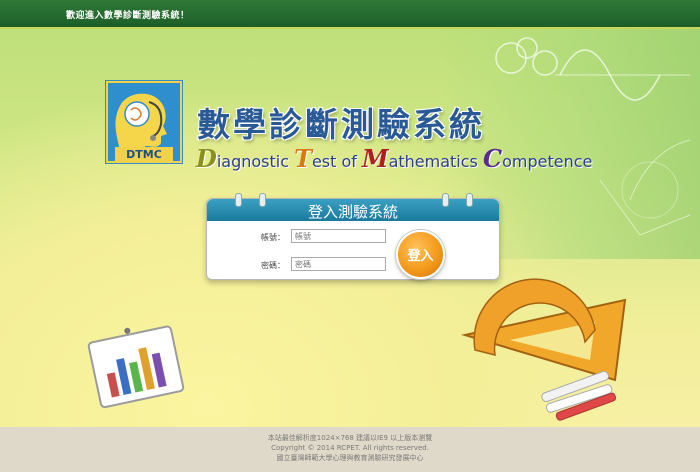 The height and width of the screenshot is (472, 700). Describe the element at coordinates (350, 458) in the screenshot. I see `footer-organization: 國立臺灣師範大學心理與教育測驗研究發展中心` at that location.